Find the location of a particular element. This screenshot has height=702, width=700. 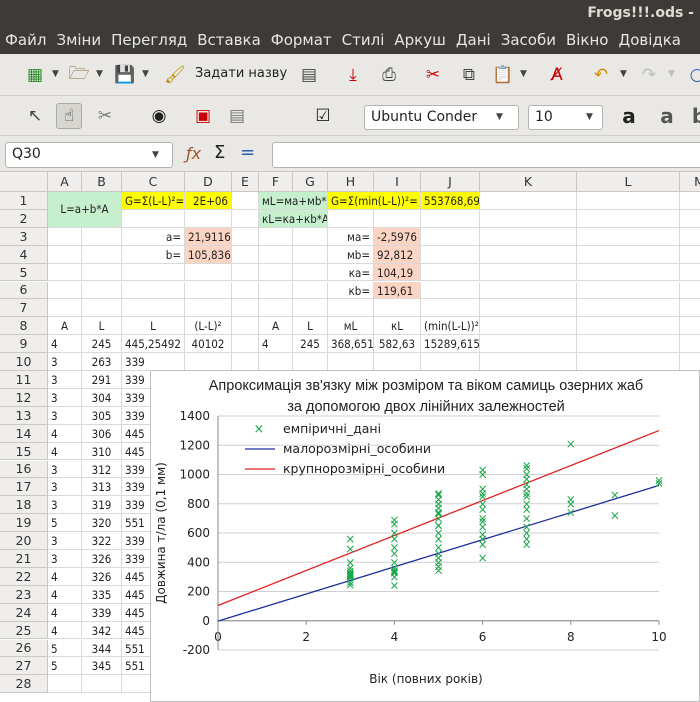

header-cell: мL is located at coordinates (351, 326).